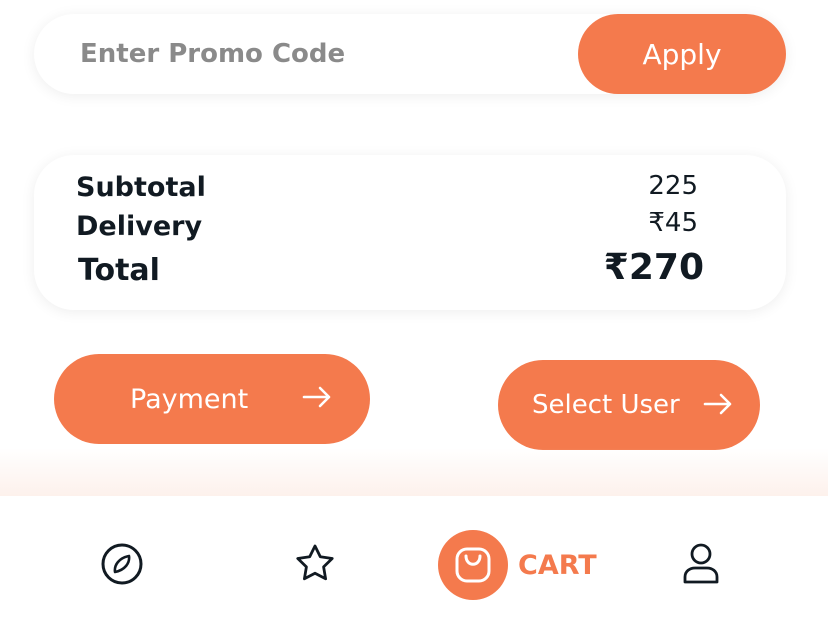 Image resolution: width=828 pixels, height=644 pixels. I want to click on select-user-button: Select User, so click(629, 405).